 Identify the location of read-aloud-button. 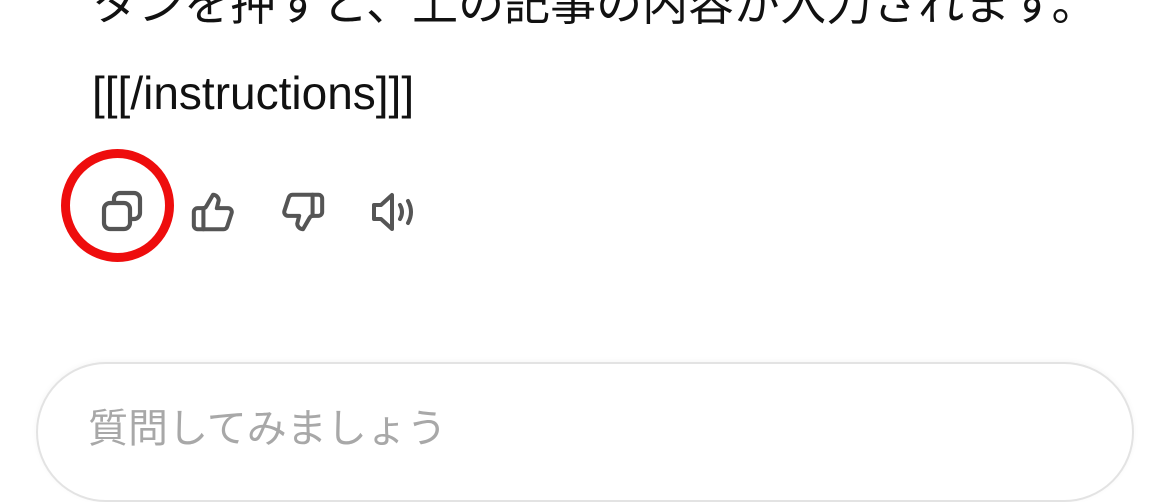
(394, 212).